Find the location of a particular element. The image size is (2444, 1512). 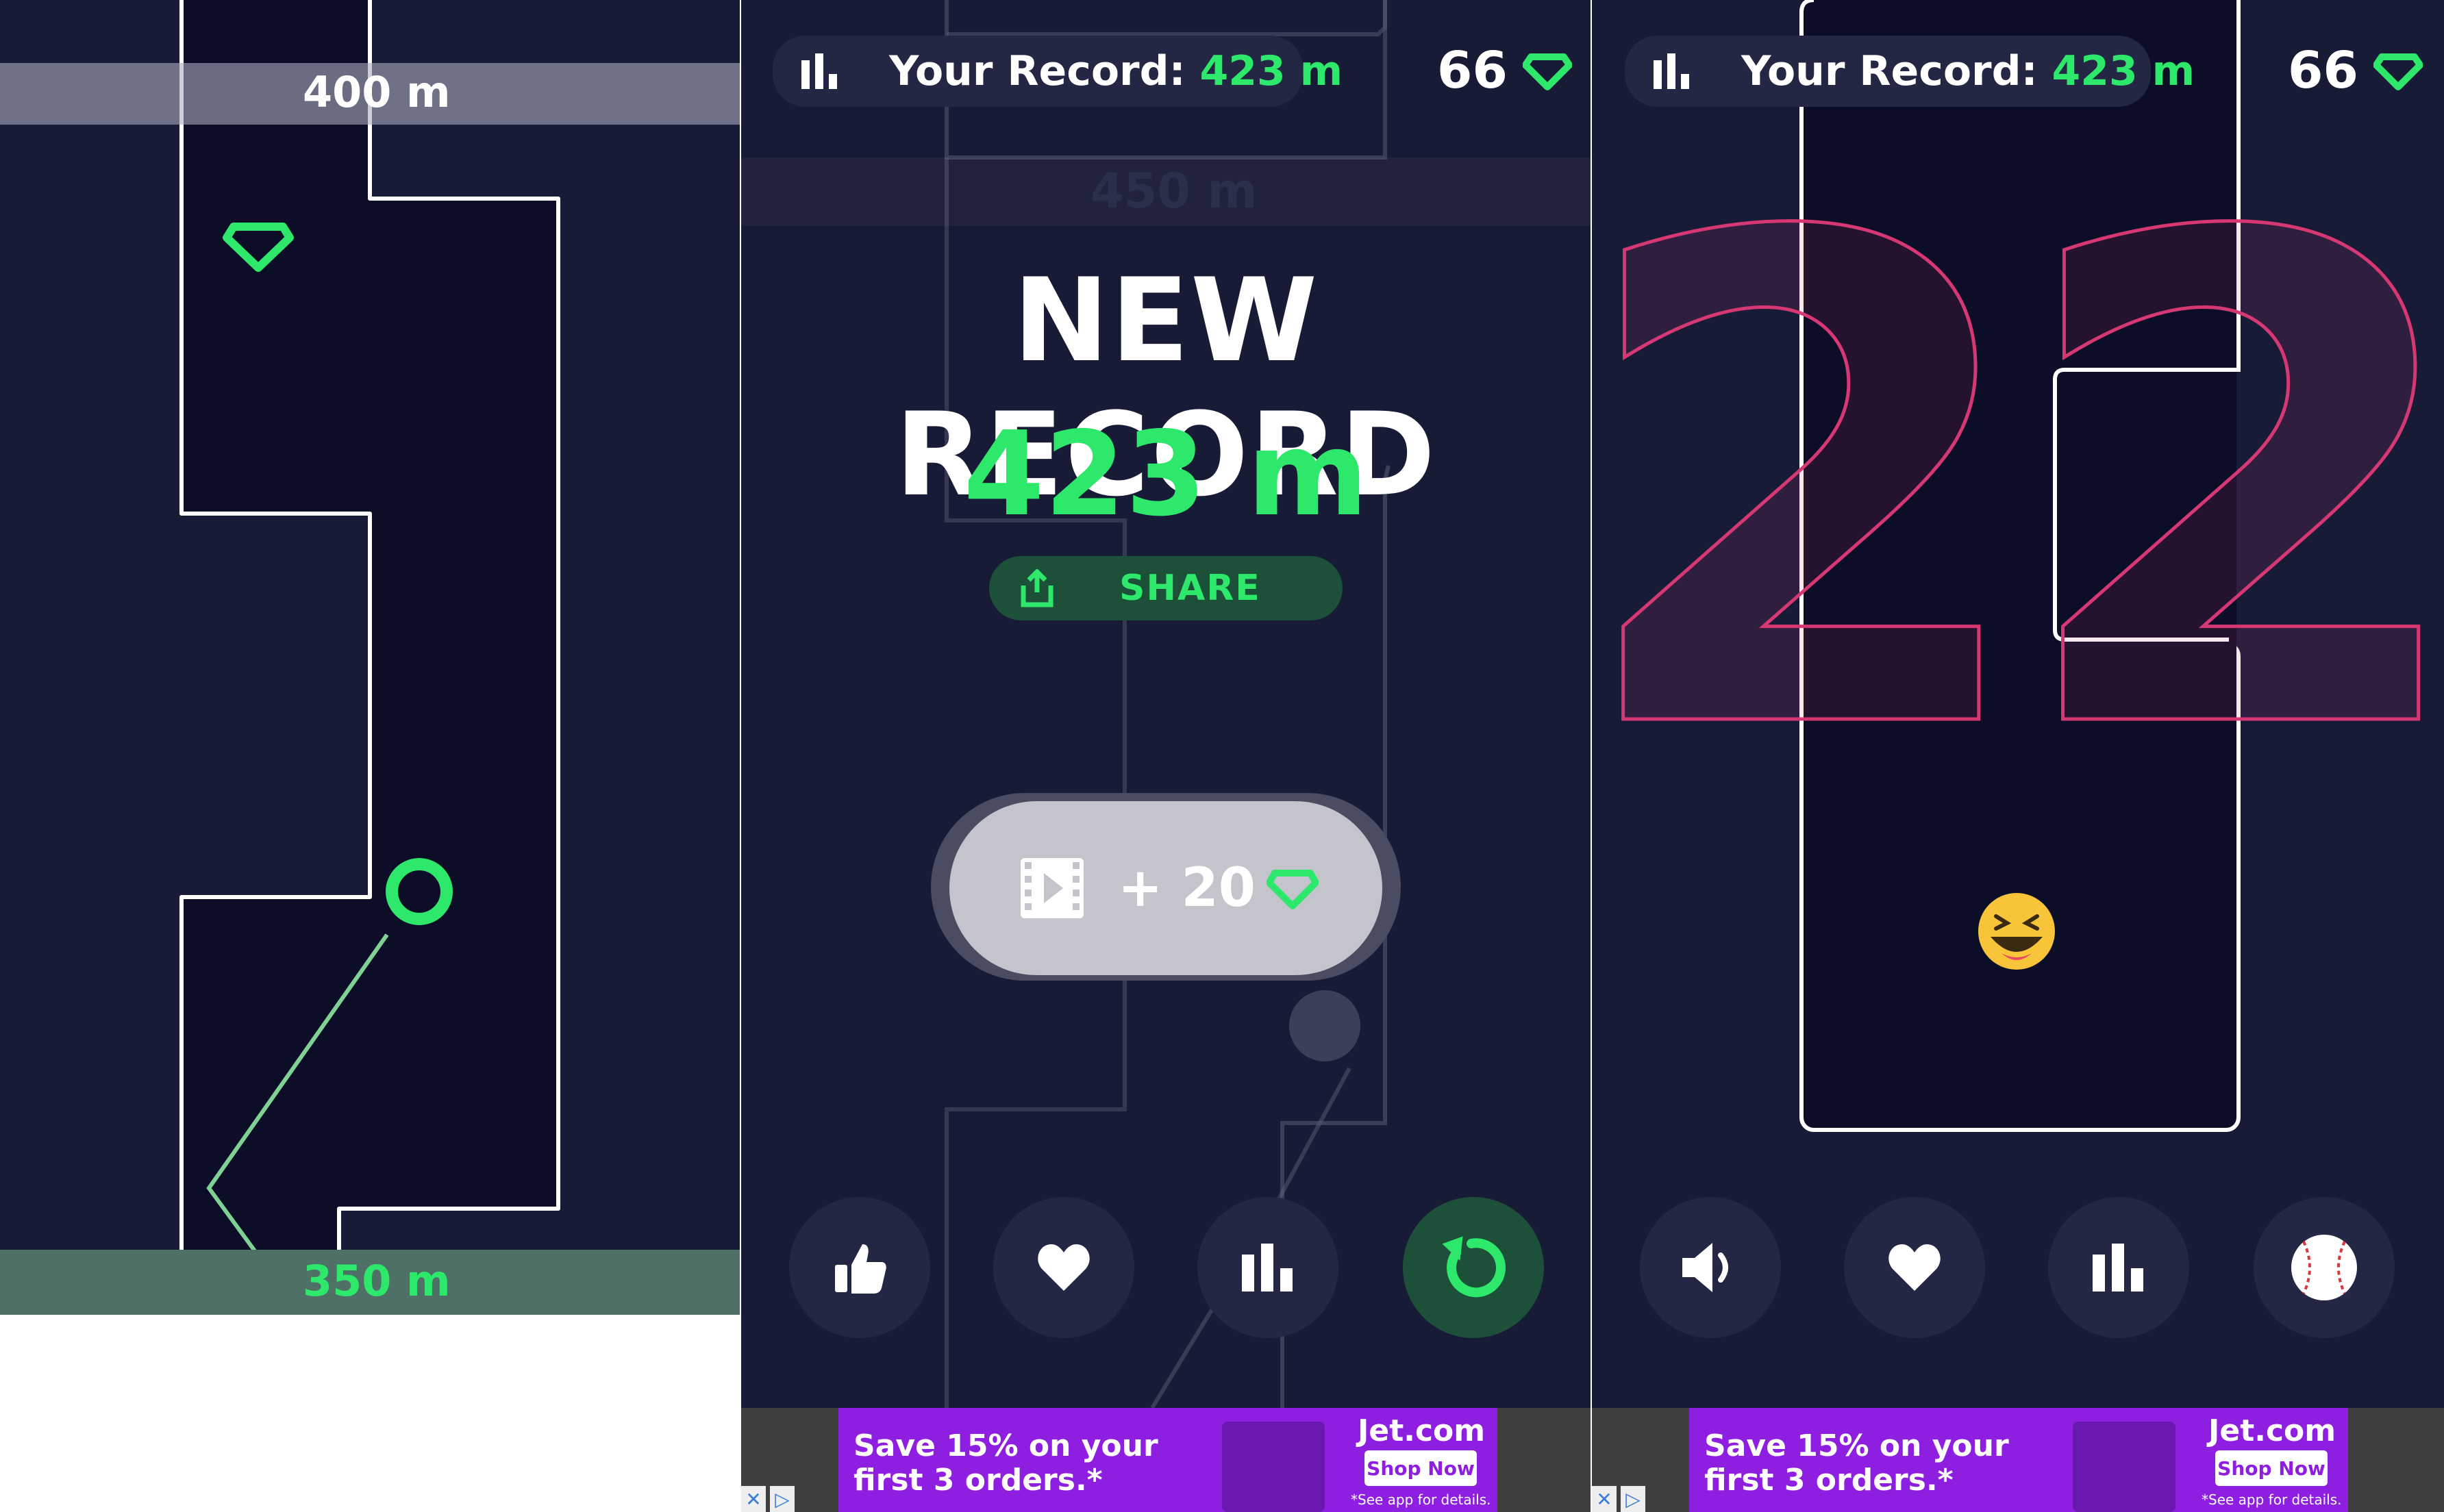

baseball-icon is located at coordinates (2324, 1267).